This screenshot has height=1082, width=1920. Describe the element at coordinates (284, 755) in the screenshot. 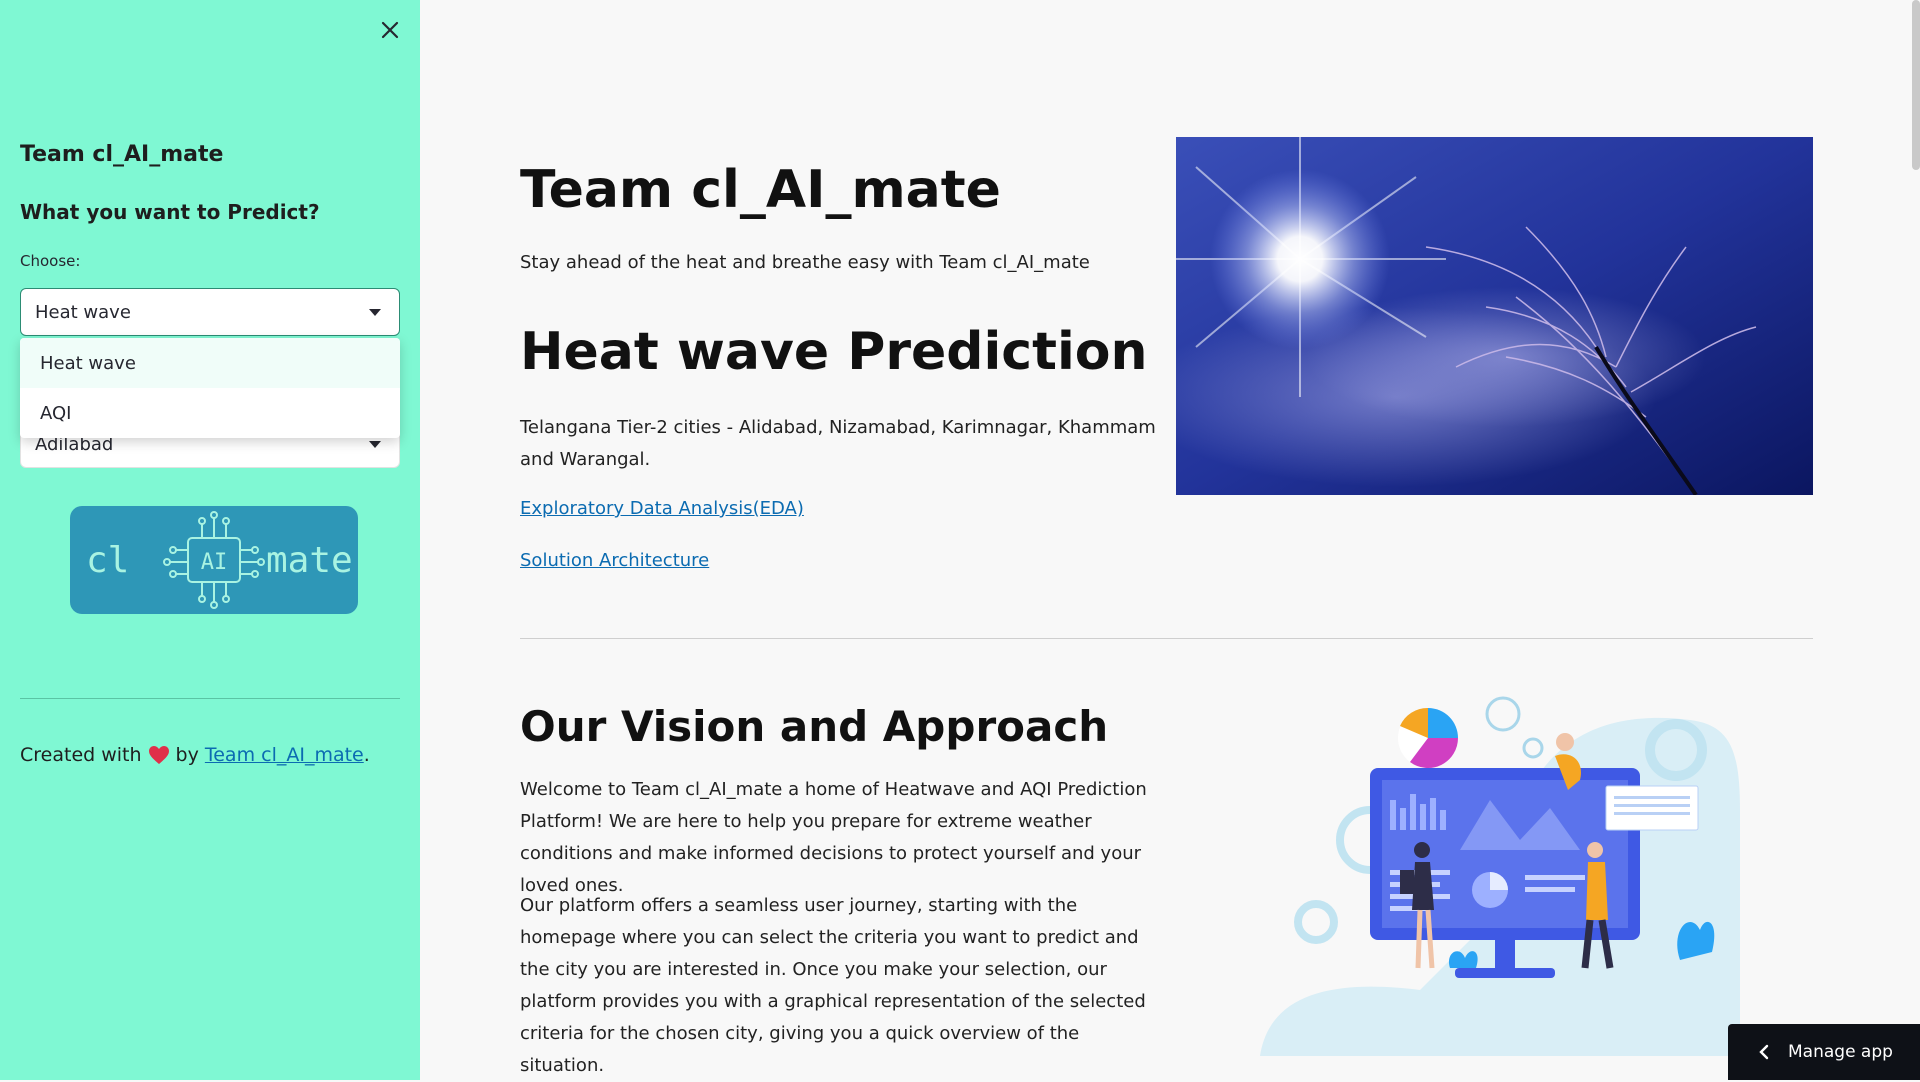

I see `footer-team-link: Team cl_AI_mate` at that location.